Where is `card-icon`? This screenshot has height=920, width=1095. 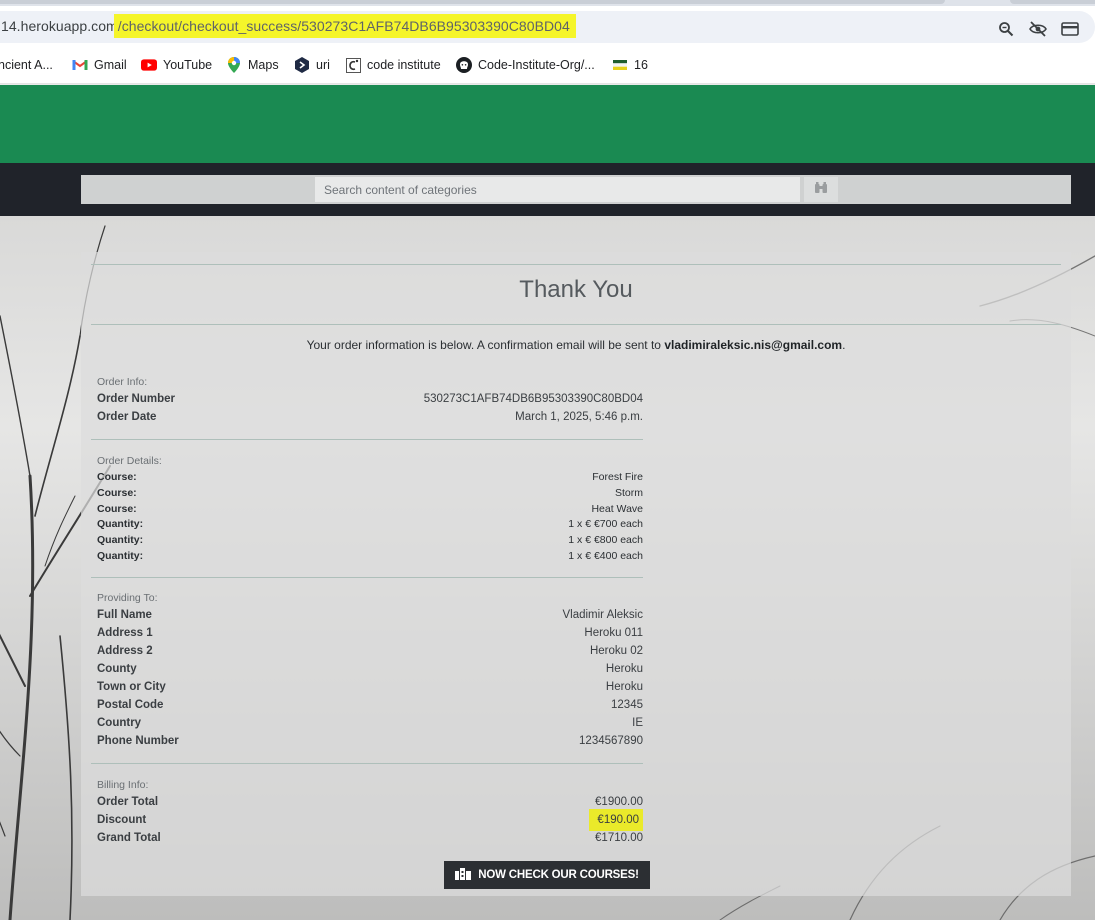
card-icon is located at coordinates (1070, 29).